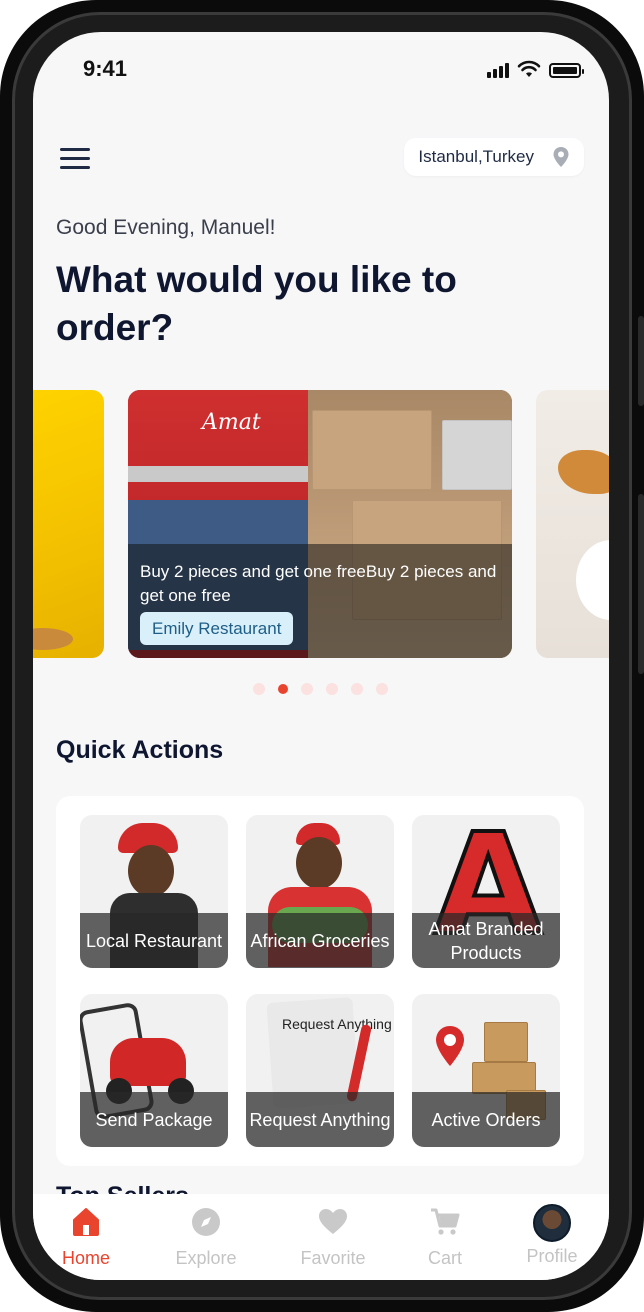  I want to click on avatar, so click(552, 1223).